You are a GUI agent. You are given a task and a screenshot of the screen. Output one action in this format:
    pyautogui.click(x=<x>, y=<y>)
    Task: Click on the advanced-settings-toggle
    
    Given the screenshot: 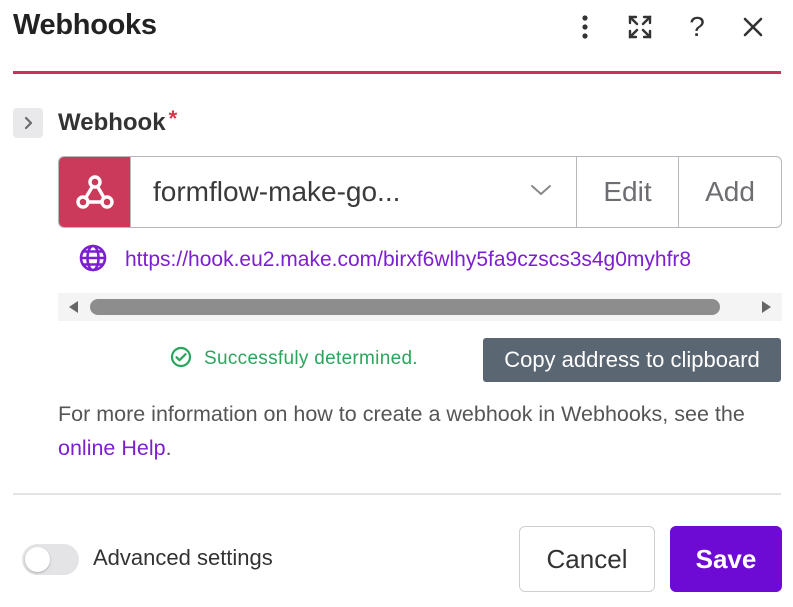 What is the action you would take?
    pyautogui.click(x=50, y=559)
    